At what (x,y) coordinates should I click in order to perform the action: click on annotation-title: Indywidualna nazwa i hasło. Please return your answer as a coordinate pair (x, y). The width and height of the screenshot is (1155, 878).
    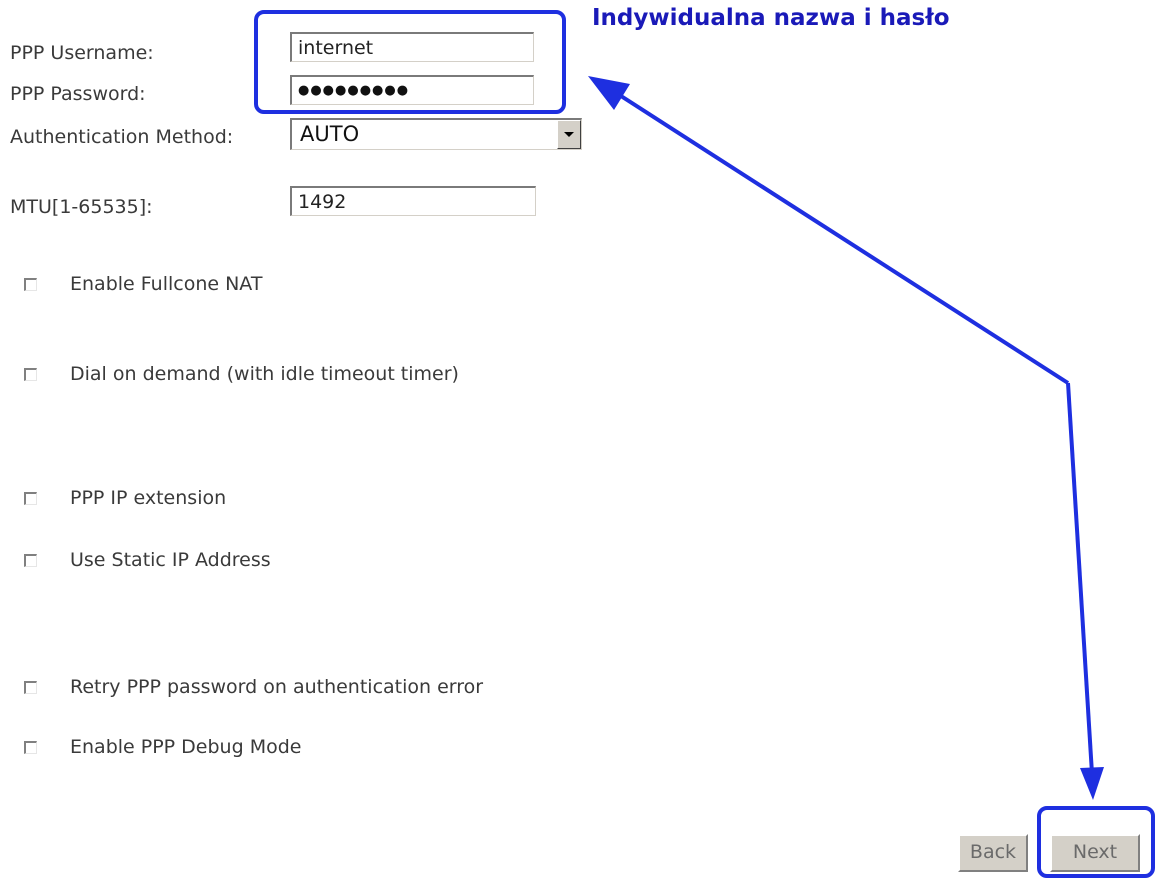
    Looking at the image, I should click on (771, 18).